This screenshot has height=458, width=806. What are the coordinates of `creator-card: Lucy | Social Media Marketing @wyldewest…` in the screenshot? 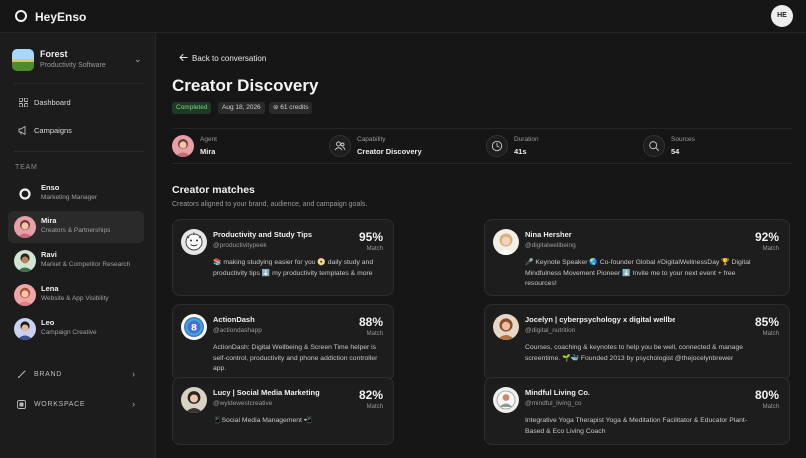 It's located at (283, 411).